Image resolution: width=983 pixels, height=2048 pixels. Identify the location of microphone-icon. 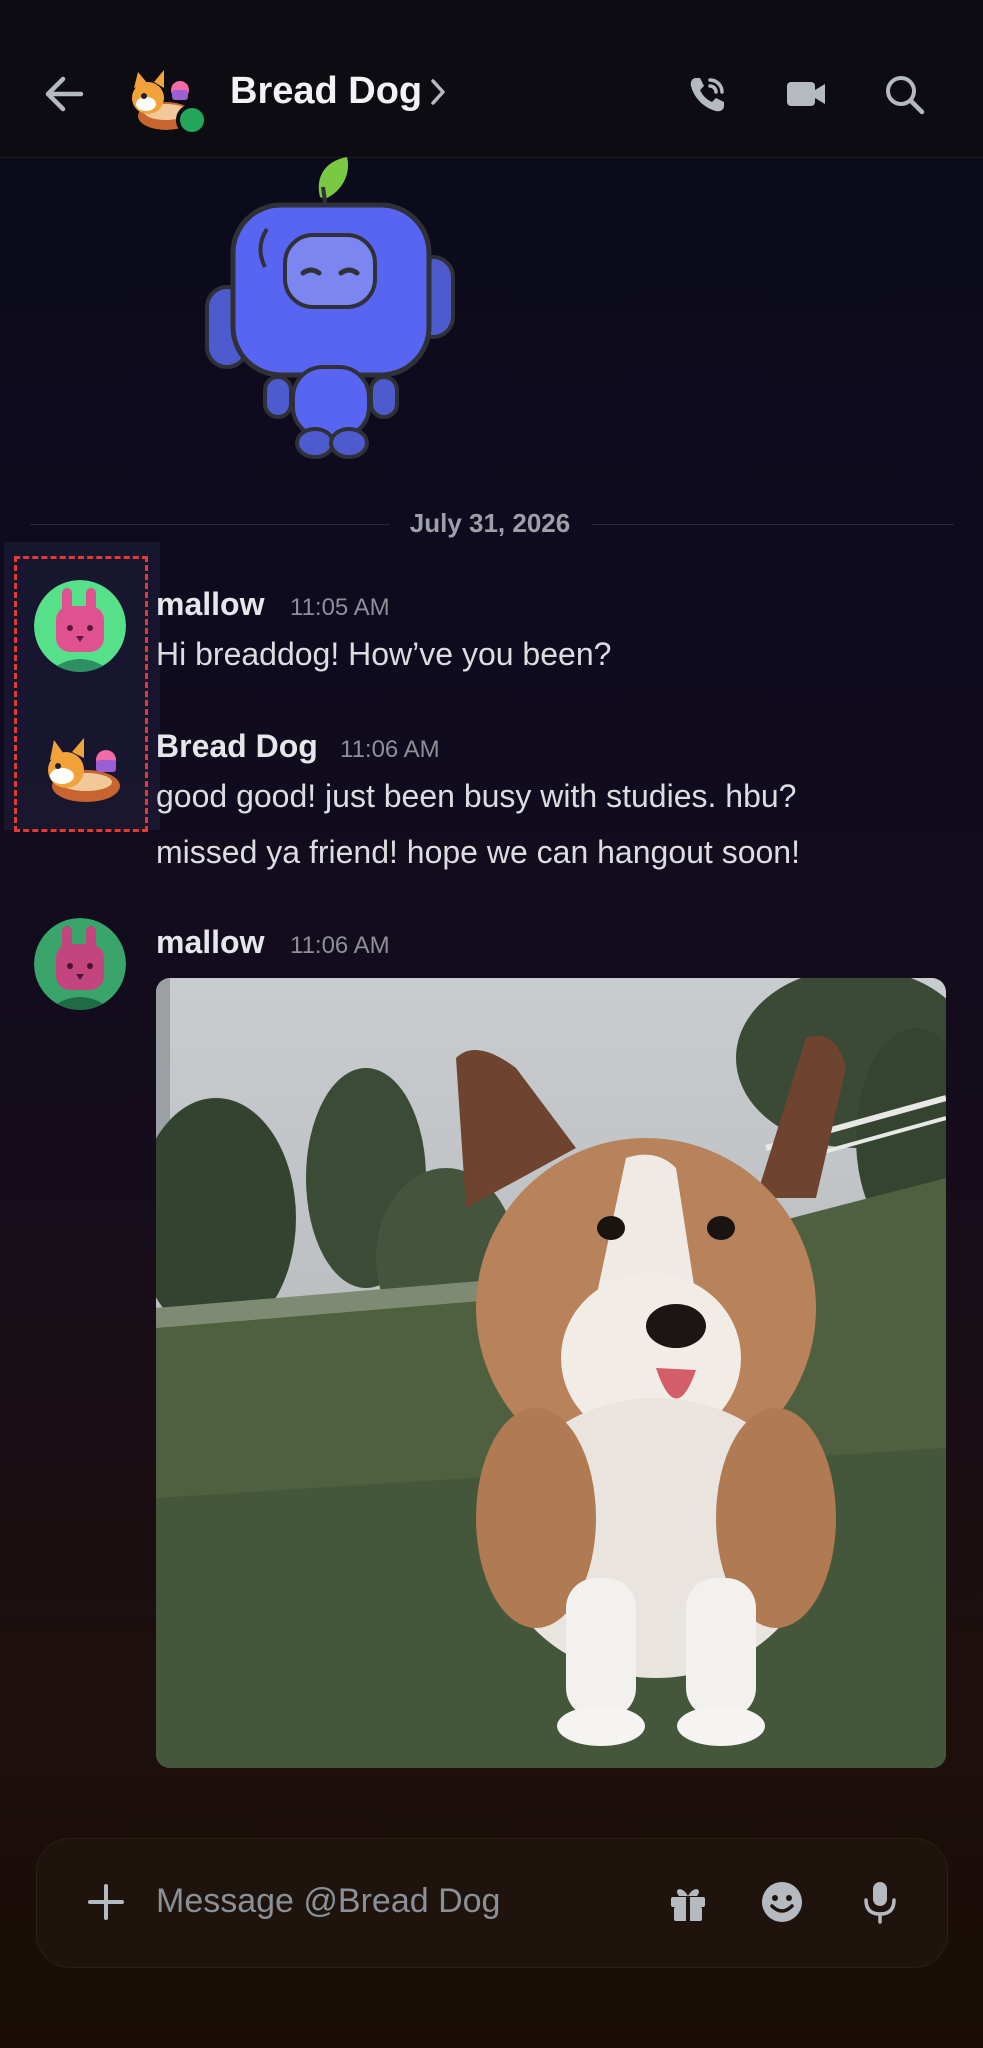
(880, 1903).